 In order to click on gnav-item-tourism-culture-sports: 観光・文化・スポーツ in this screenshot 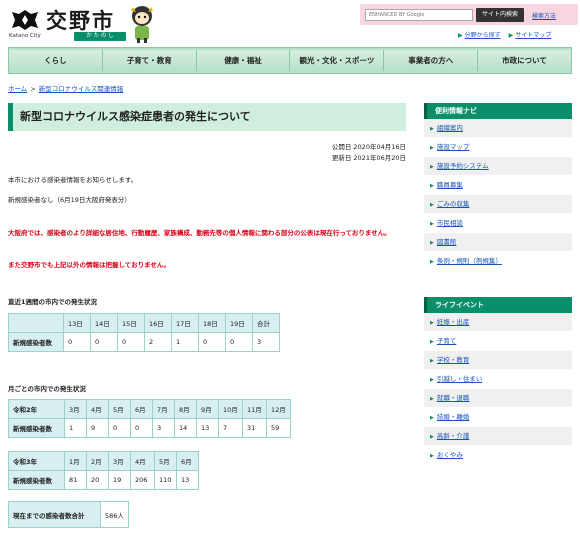, I will do `click(337, 60)`.